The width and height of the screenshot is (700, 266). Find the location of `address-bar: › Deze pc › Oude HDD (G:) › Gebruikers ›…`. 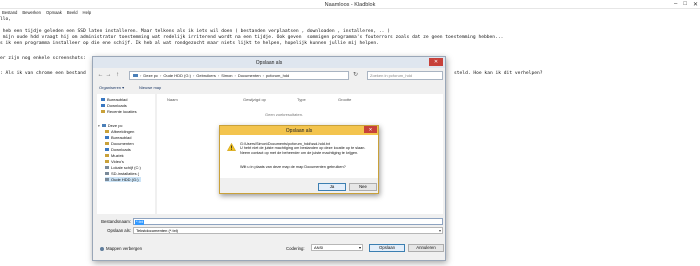

address-bar: › Deze pc › Oude HDD (G:) › Gebruikers ›… is located at coordinates (239, 75).